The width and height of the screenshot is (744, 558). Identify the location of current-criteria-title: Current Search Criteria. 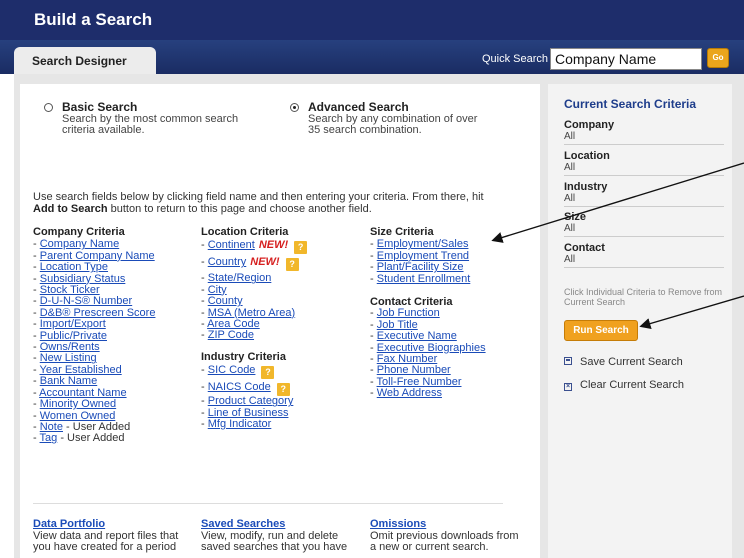
(630, 104).